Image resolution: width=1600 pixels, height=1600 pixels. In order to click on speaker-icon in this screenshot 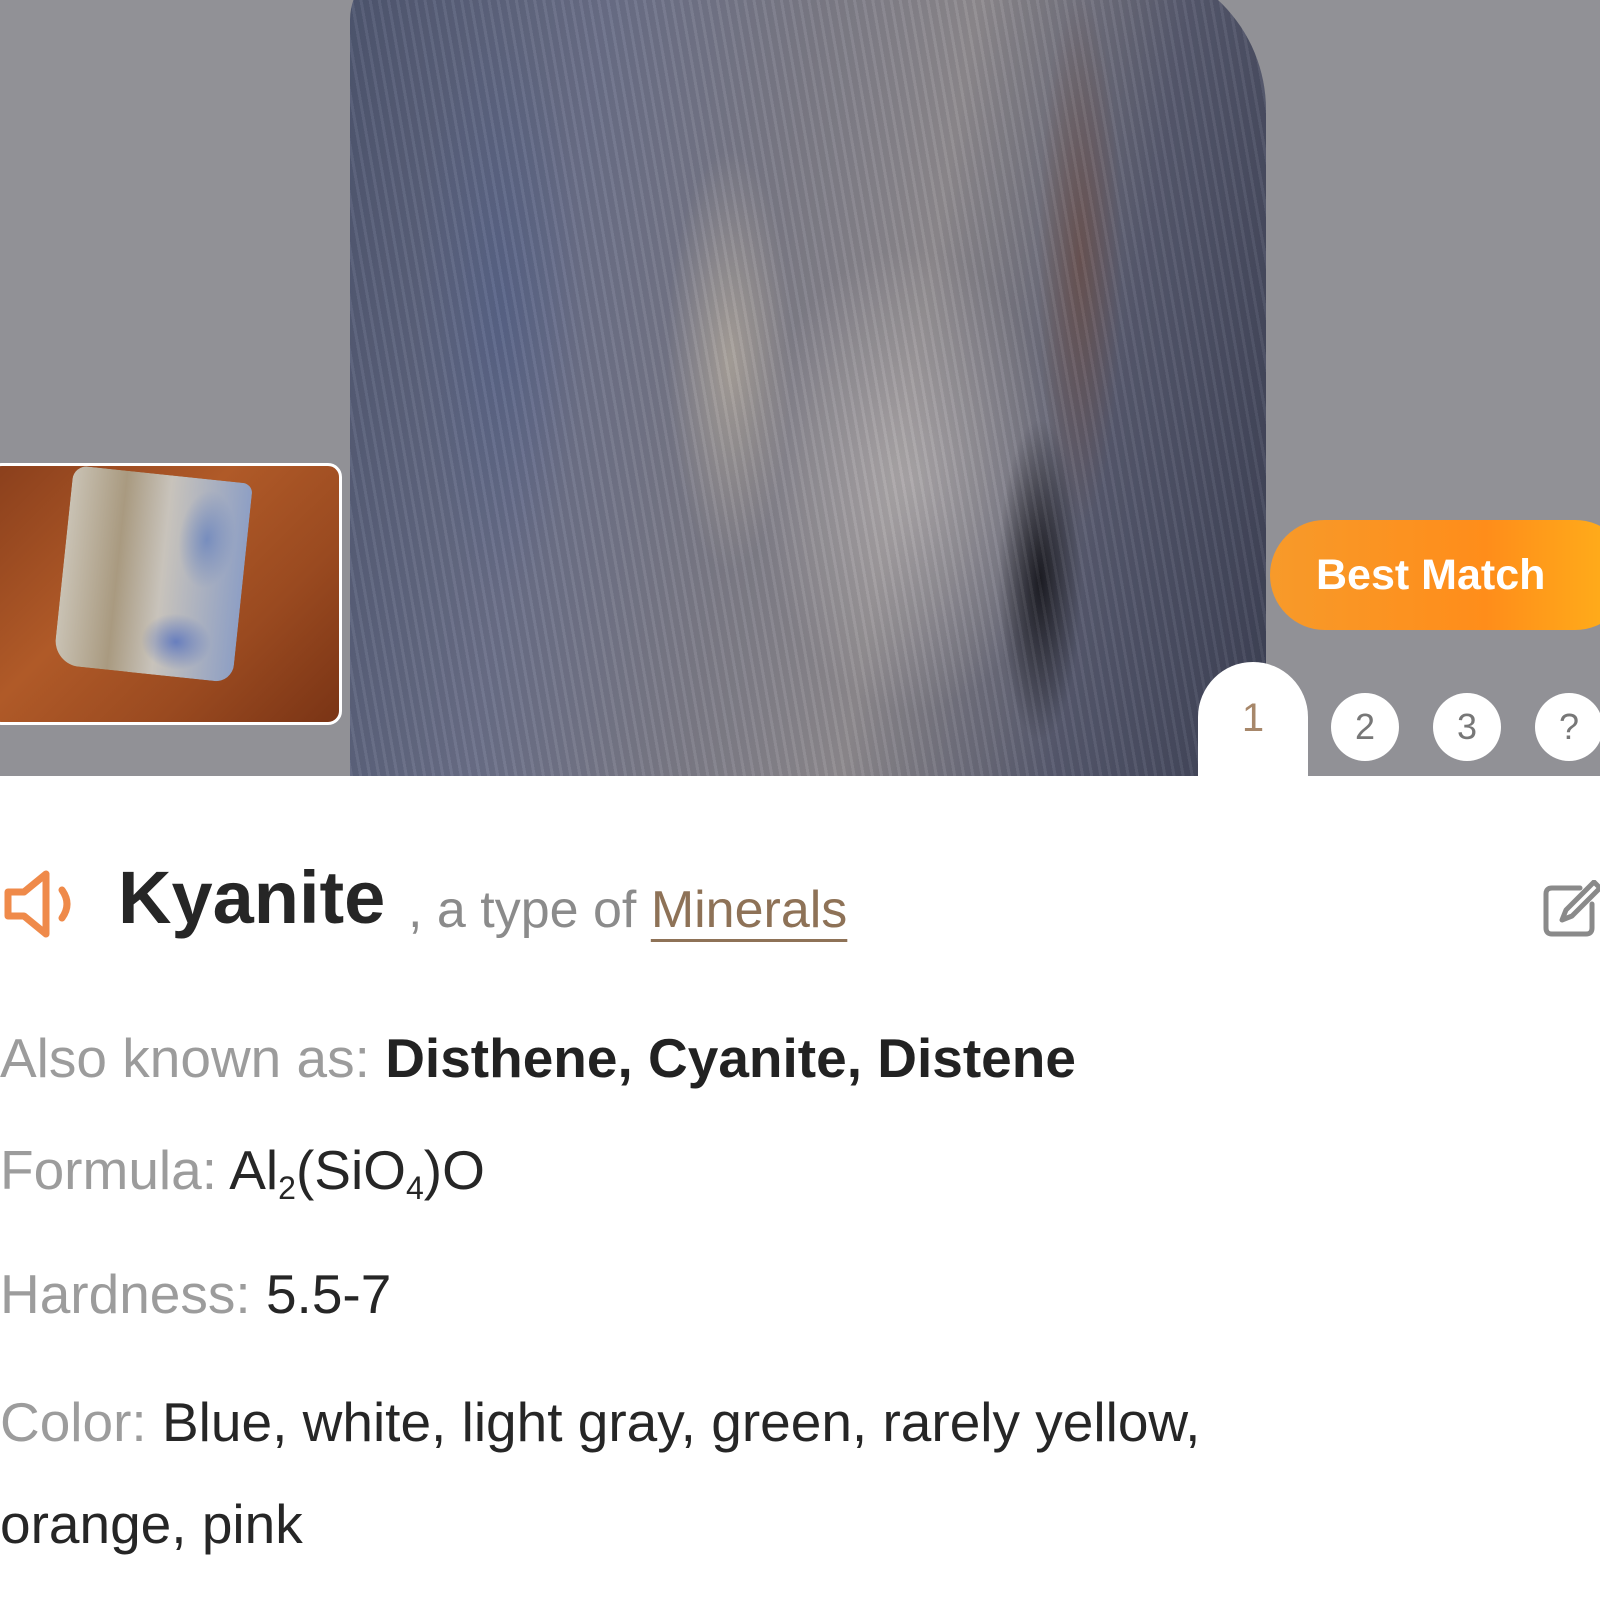, I will do `click(48, 904)`.